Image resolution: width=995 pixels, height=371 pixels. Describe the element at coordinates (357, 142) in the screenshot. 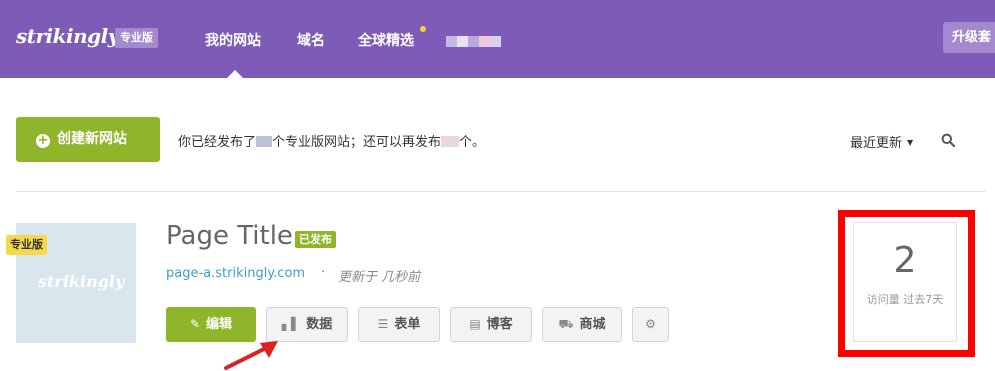

I see `publish-info-middle: 个专业版网站；还可以再发布` at that location.